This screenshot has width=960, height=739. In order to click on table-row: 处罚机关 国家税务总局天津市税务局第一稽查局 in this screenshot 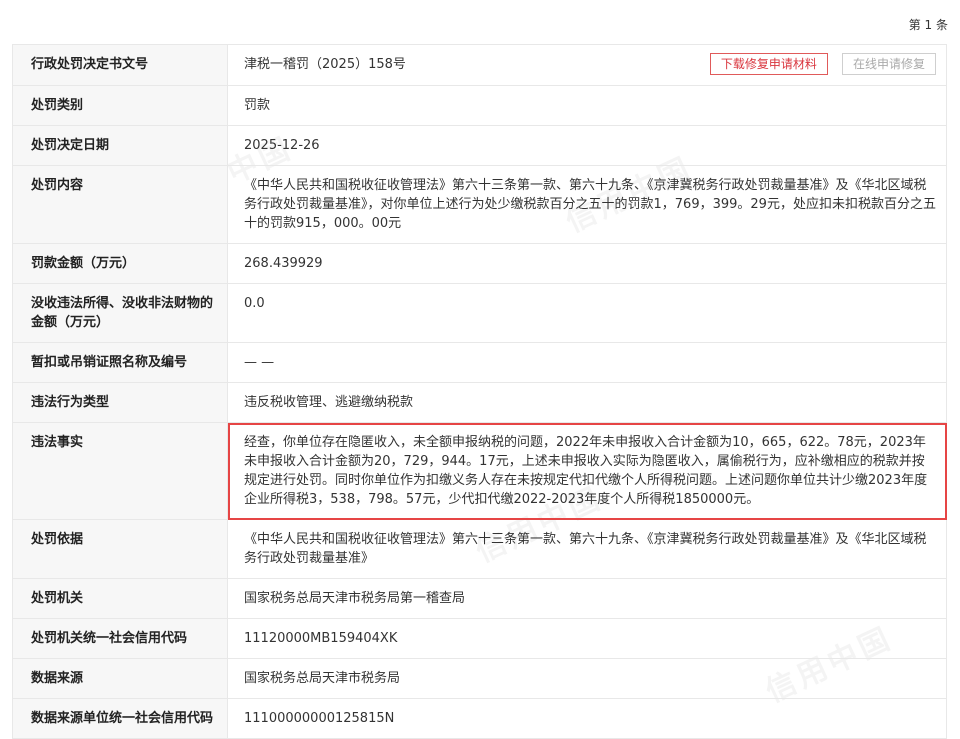, I will do `click(479, 598)`.